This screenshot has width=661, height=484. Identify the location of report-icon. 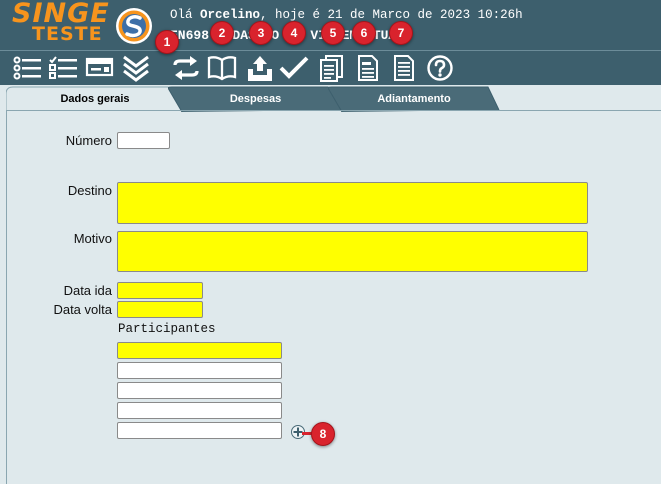
(404, 68).